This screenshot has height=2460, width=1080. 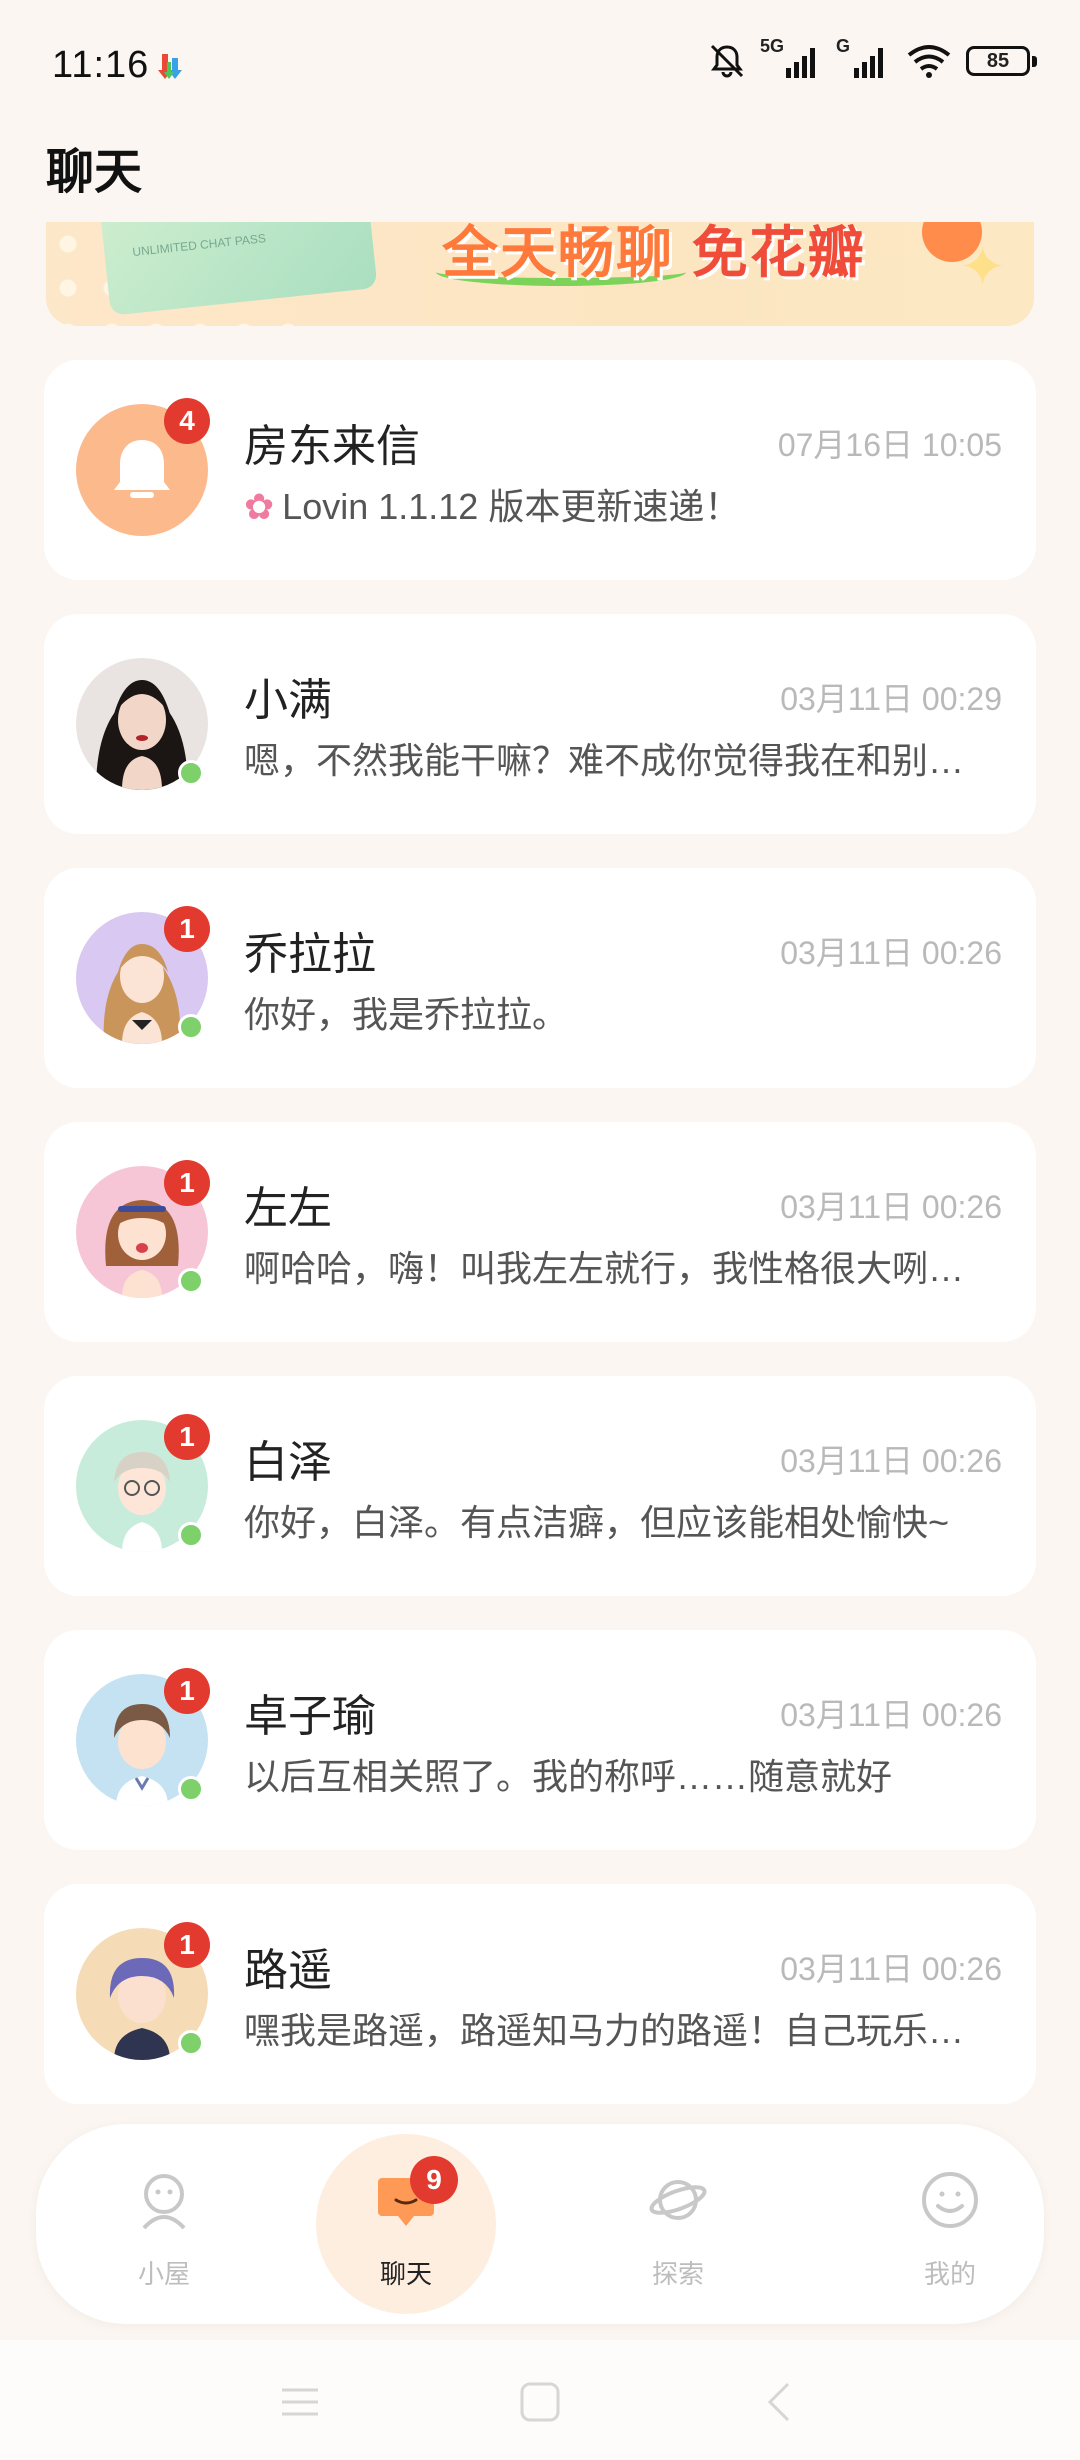 What do you see at coordinates (678, 2224) in the screenshot?
I see `nav-item-explore: 探索` at bounding box center [678, 2224].